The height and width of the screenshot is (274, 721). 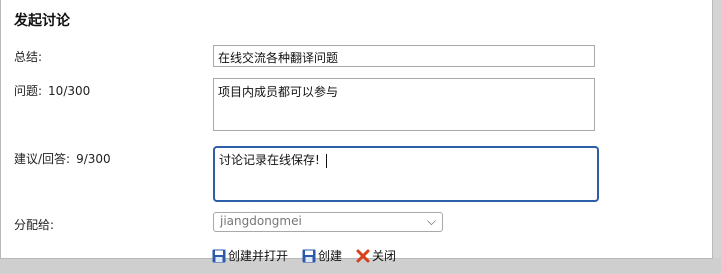 What do you see at coordinates (406, 174) in the screenshot?
I see `suggestion-textarea: 讨论记录在线保存!` at bounding box center [406, 174].